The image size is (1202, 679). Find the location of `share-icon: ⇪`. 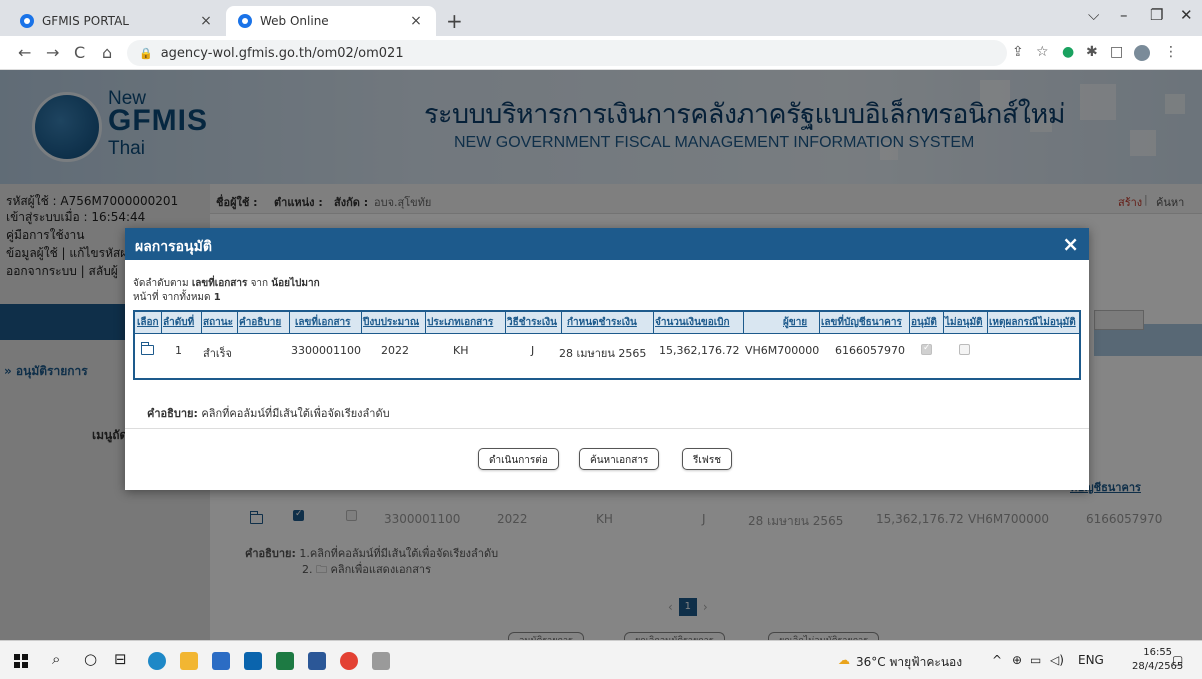

share-icon: ⇪ is located at coordinates (1018, 52).